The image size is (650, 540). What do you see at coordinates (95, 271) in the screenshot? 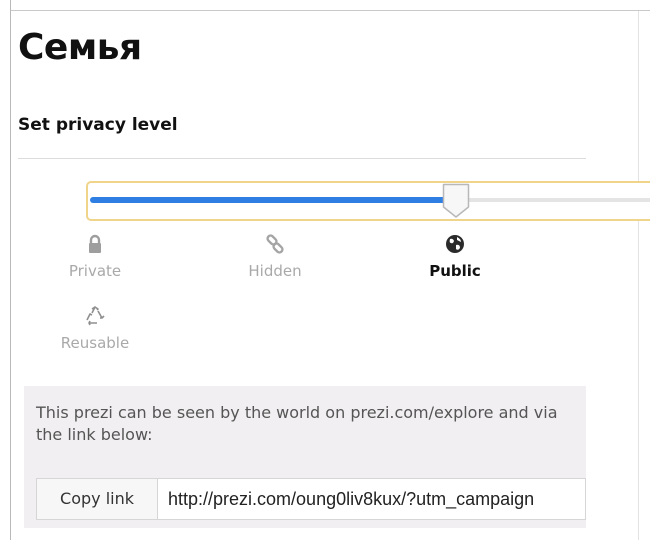
I see `privacy-level-label: Private` at bounding box center [95, 271].